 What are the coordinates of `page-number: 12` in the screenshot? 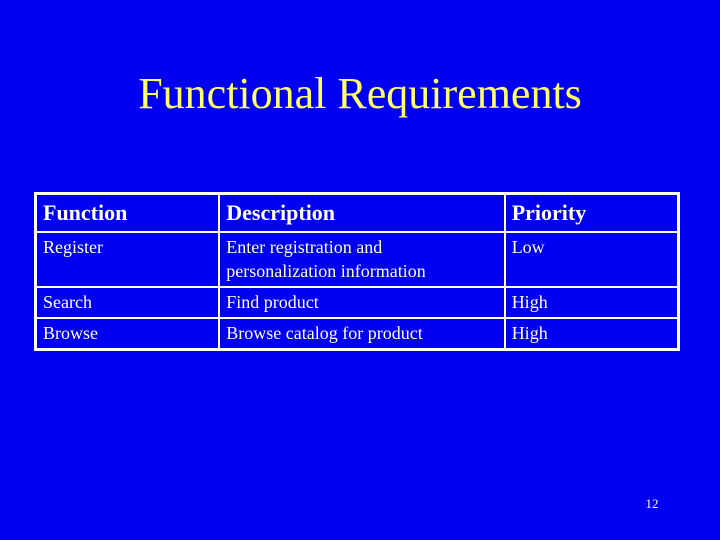 It's located at (652, 503).